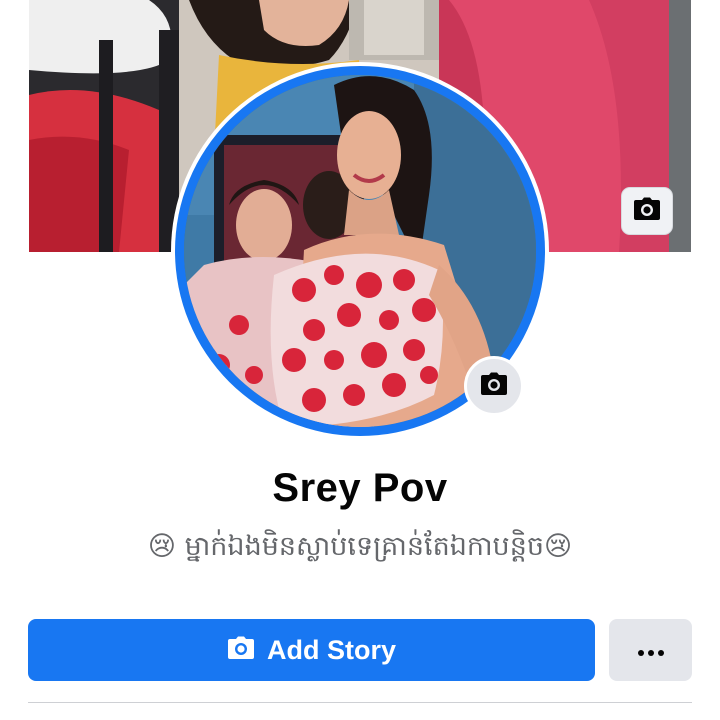  I want to click on avatar-camera-button, so click(494, 386).